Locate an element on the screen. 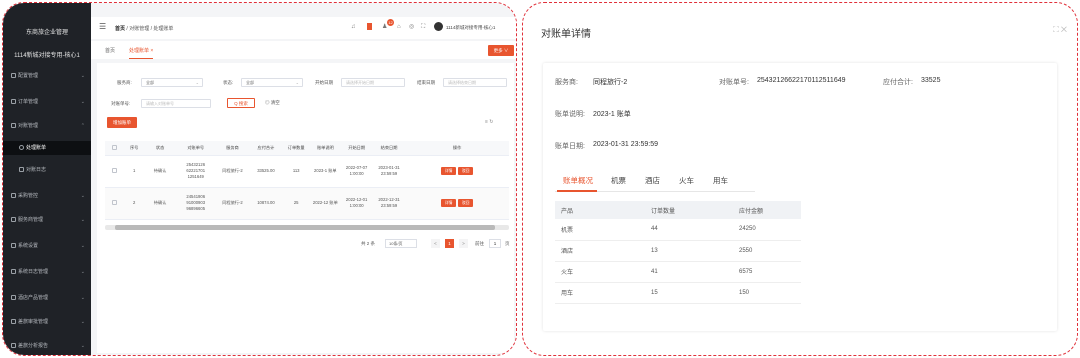  tab-flight: 机票 is located at coordinates (618, 180).